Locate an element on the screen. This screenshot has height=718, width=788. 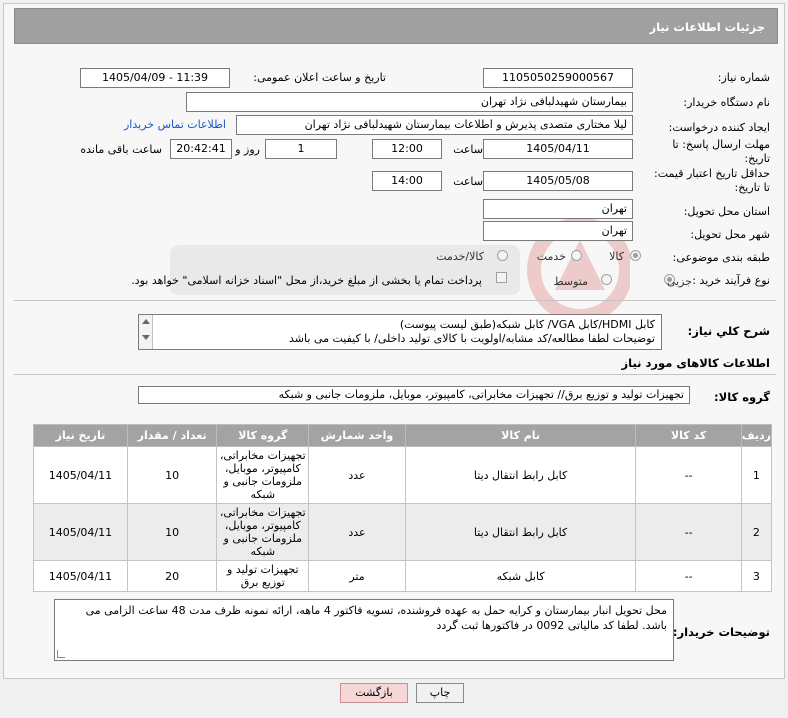
page-header: جزئیات اطلاعات نیاز is located at coordinates (396, 26).